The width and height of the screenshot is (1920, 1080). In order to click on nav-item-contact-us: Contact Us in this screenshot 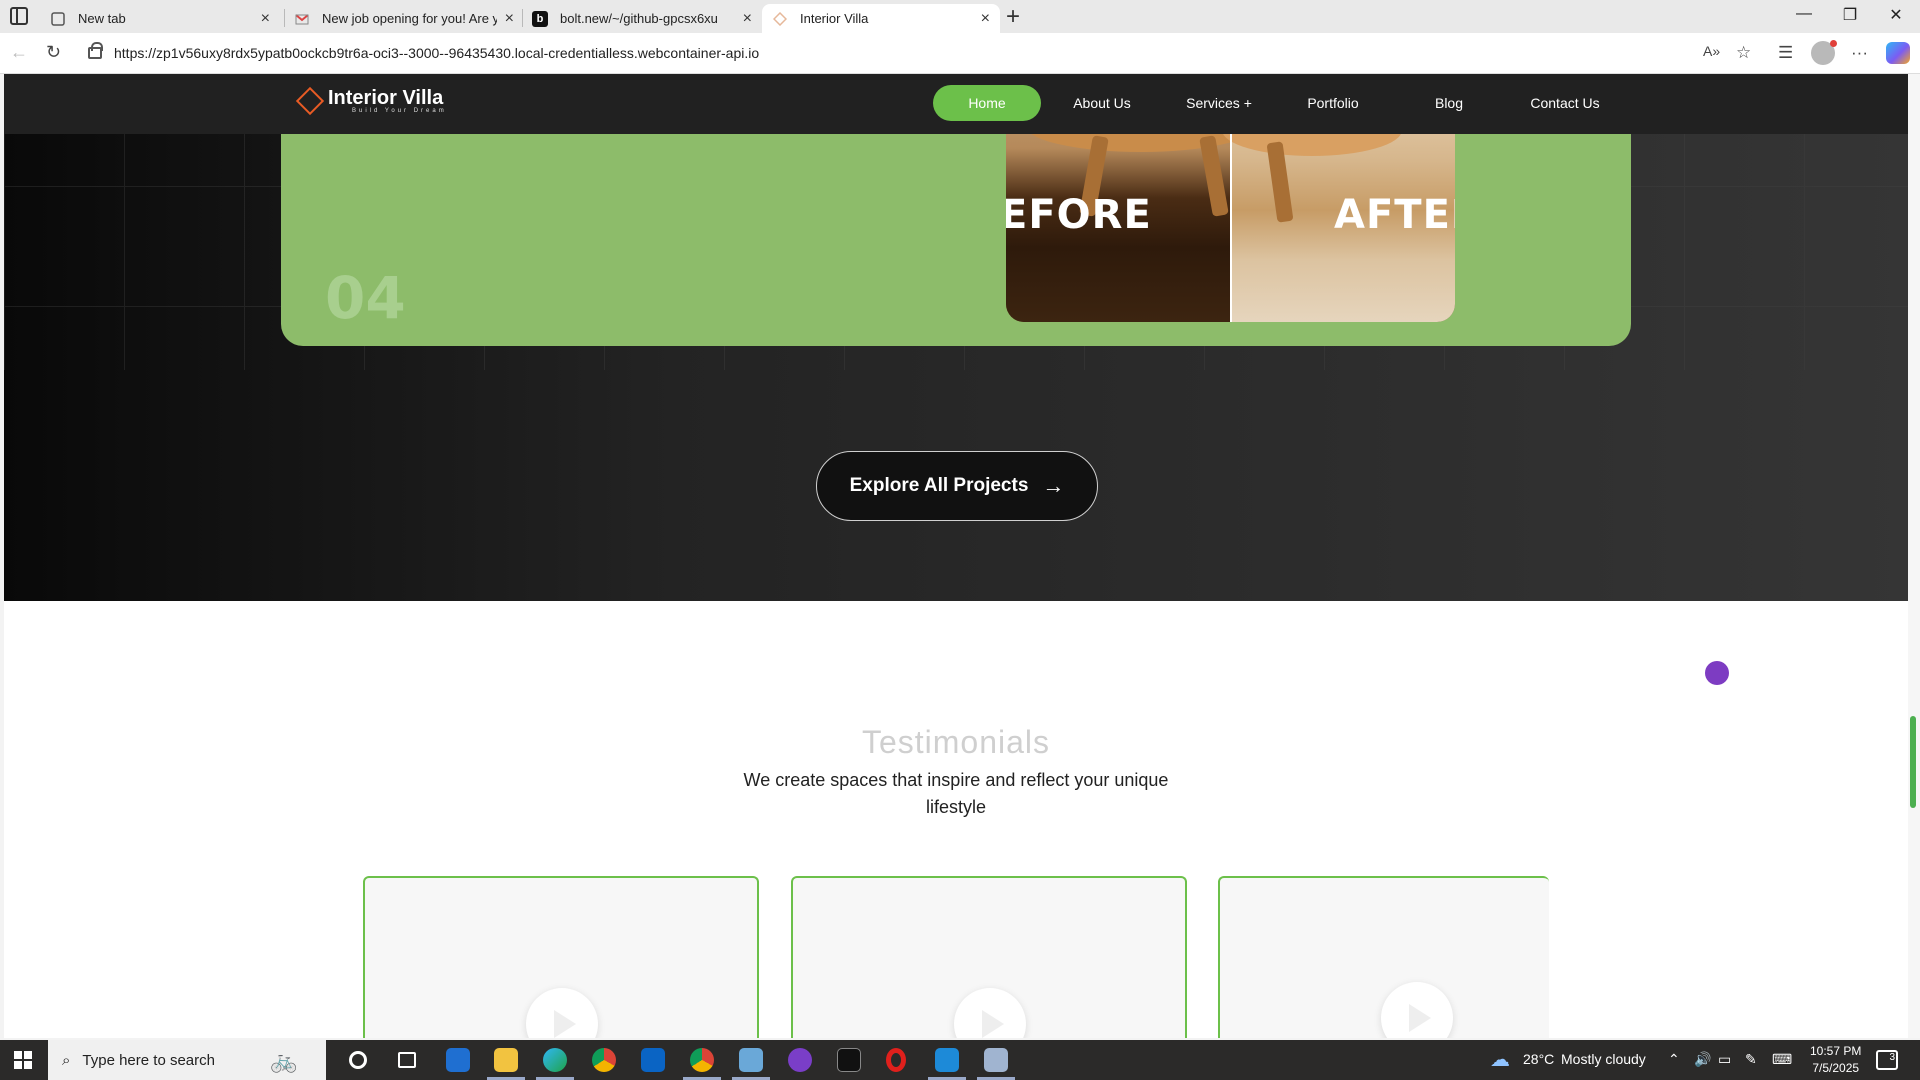, I will do `click(1565, 103)`.